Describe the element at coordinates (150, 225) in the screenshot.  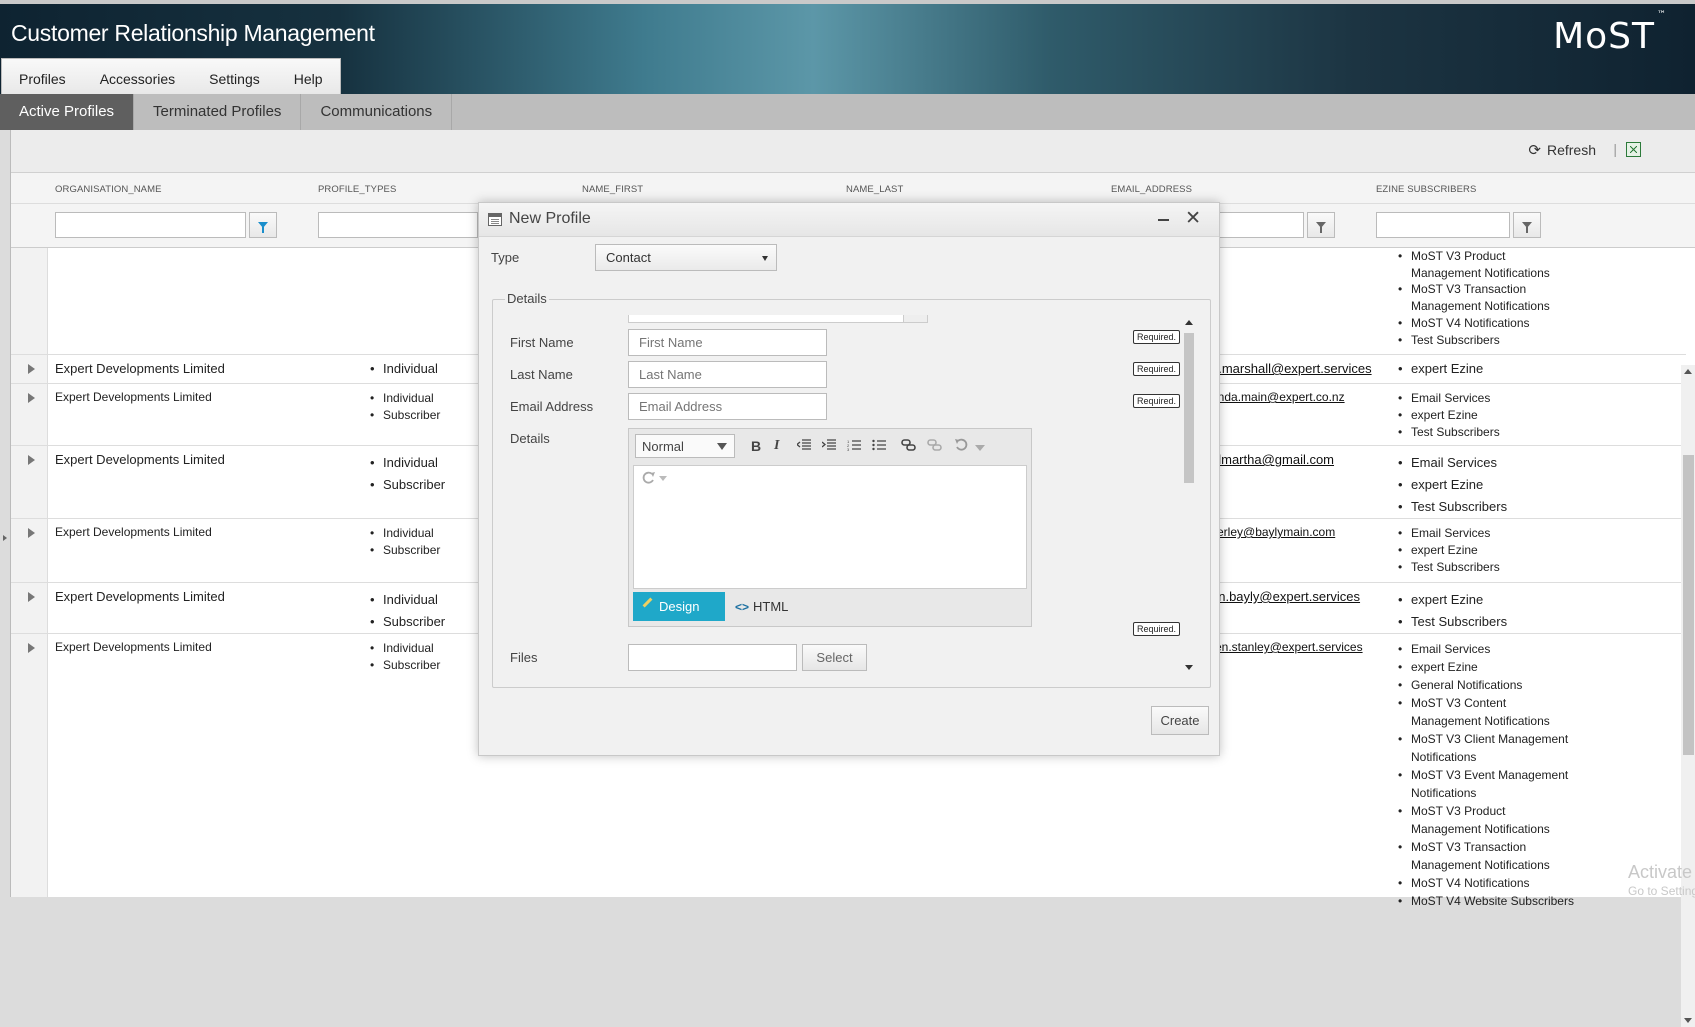
I see `filter-organisation-input` at that location.